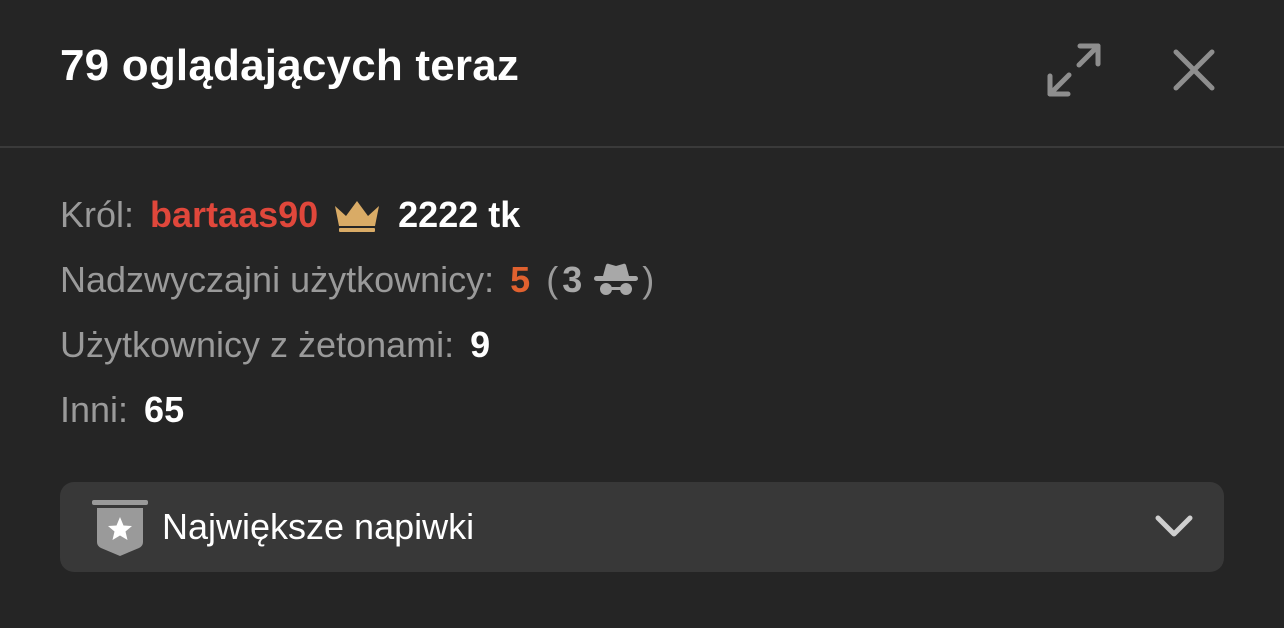  I want to click on token-users-row: Użytkownicy z żetonami: 9, so click(357, 344).